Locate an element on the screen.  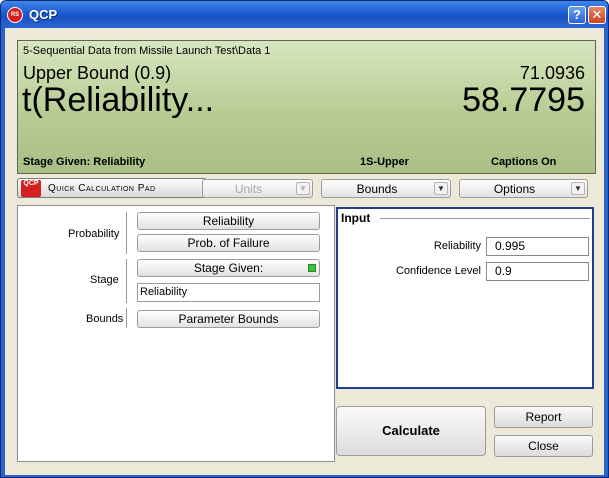
input-panel-title: Input is located at coordinates (356, 218).